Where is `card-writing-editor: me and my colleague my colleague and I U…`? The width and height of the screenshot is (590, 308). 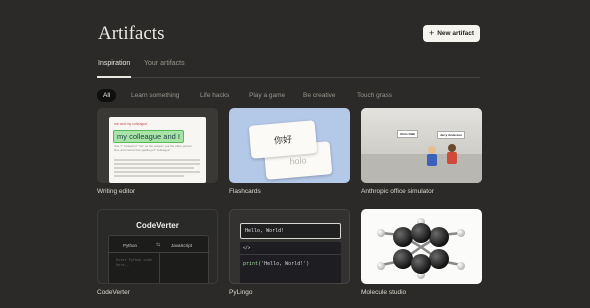 card-writing-editor: me and my colleague my colleague and I U… is located at coordinates (157, 151).